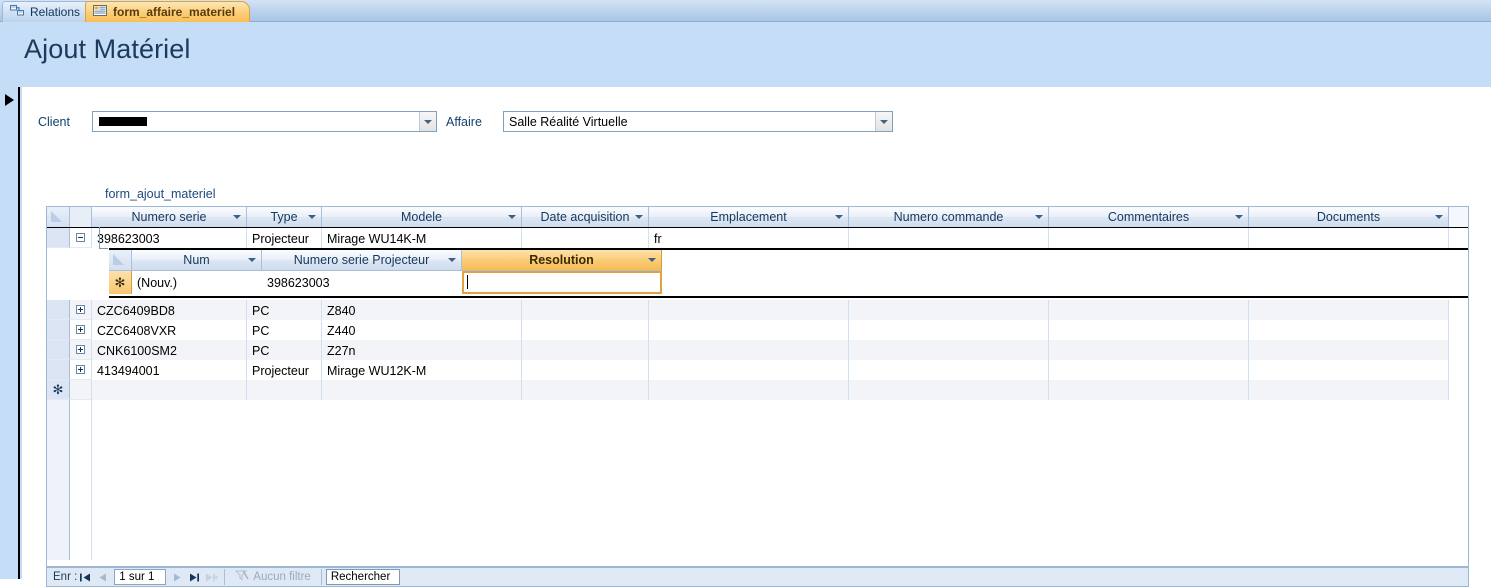 The image size is (1491, 587). Describe the element at coordinates (169, 330) in the screenshot. I see `cell-numero-serie: CZC6408VXR` at that location.